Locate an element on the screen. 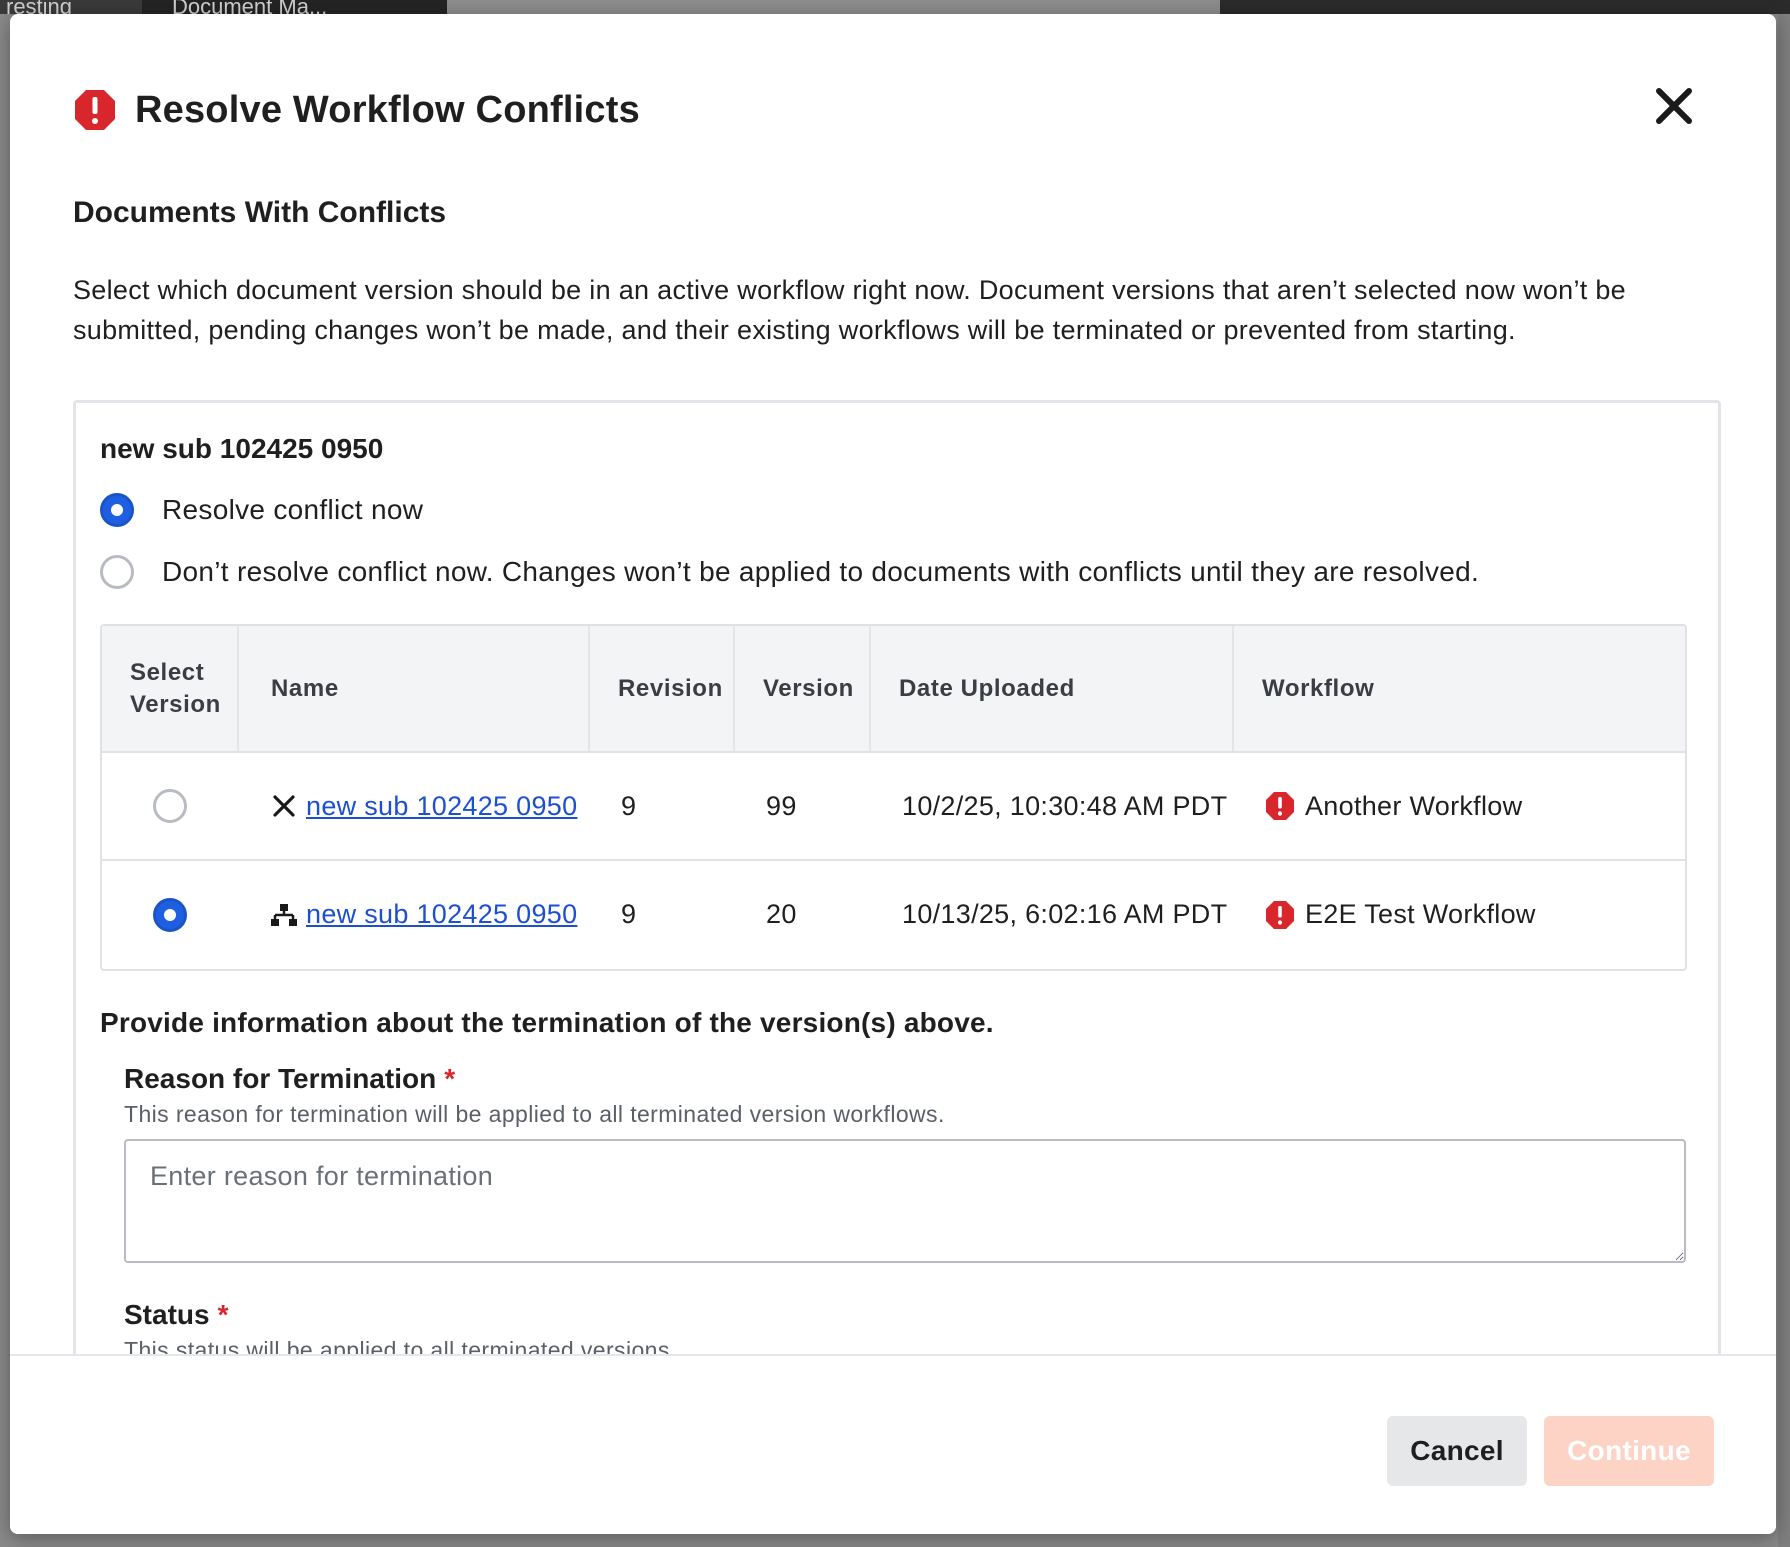  status-label-text: Status is located at coordinates (167, 1314).